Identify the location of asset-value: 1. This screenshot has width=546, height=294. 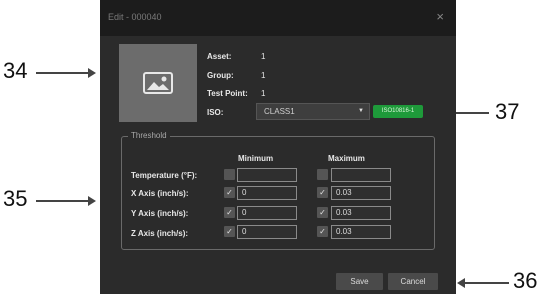
(263, 56).